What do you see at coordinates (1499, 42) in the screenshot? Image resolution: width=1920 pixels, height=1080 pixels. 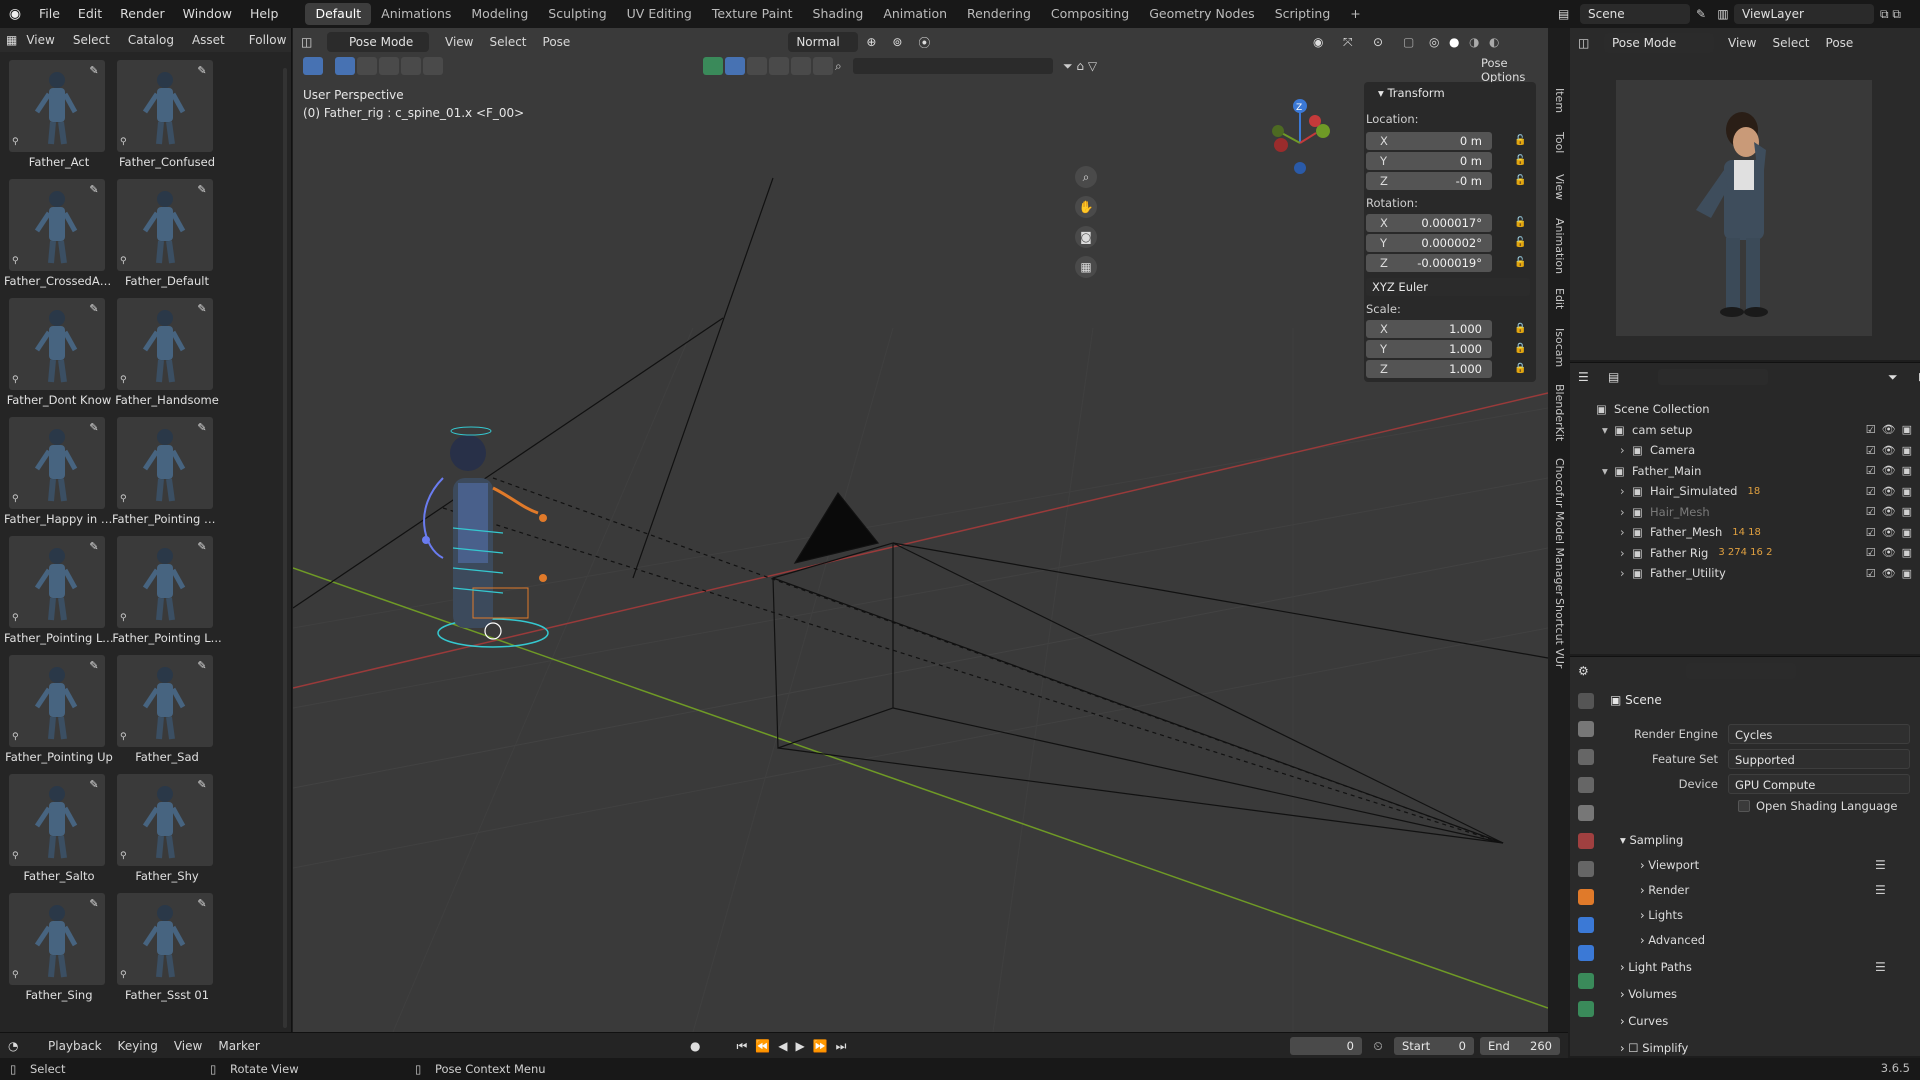 I see `shading-rendered-icon: ◐` at bounding box center [1499, 42].